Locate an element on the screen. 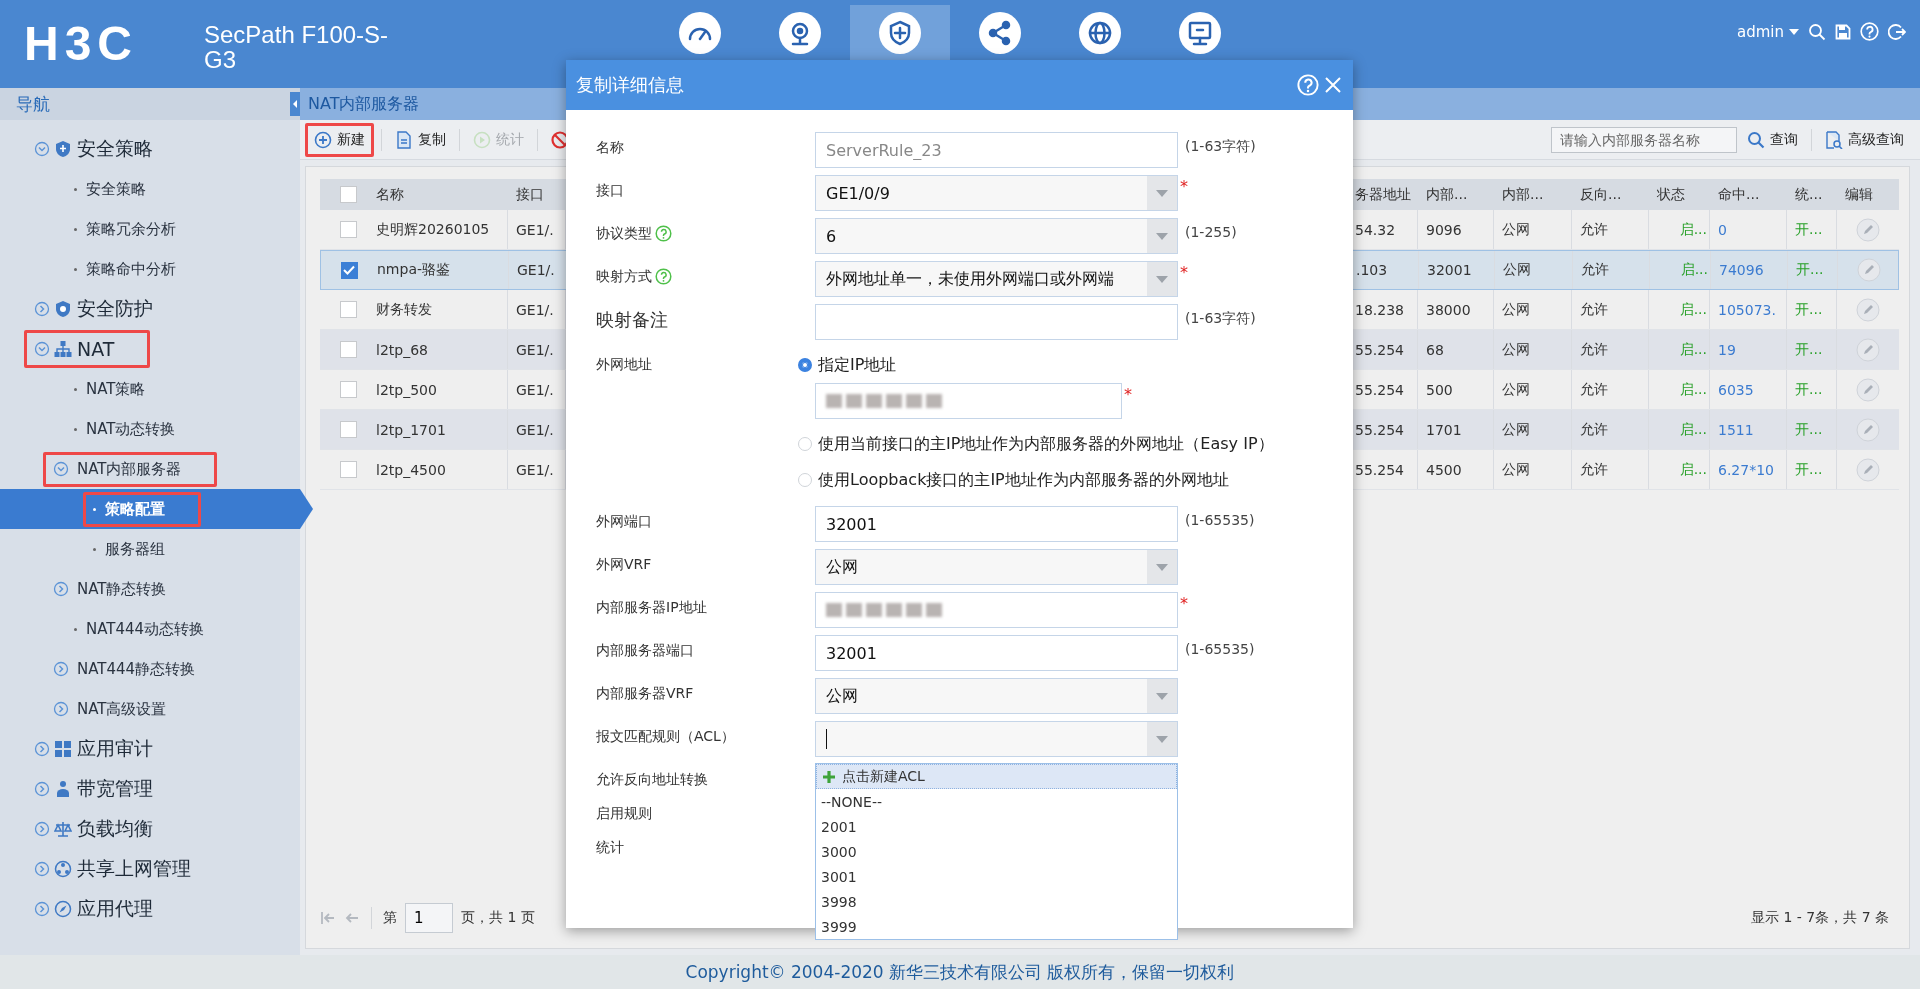 Image resolution: width=1920 pixels, height=989 pixels. table-cell: l2tp_4500 is located at coordinates (438, 469).